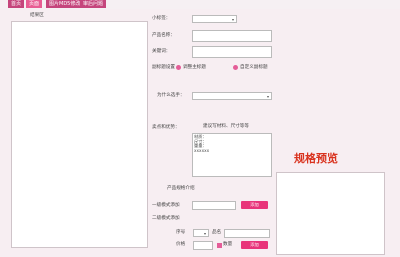 Image resolution: width=400 pixels, height=257 pixels. Describe the element at coordinates (161, 51) in the screenshot. I see `keywords-label: 关键词：` at that location.